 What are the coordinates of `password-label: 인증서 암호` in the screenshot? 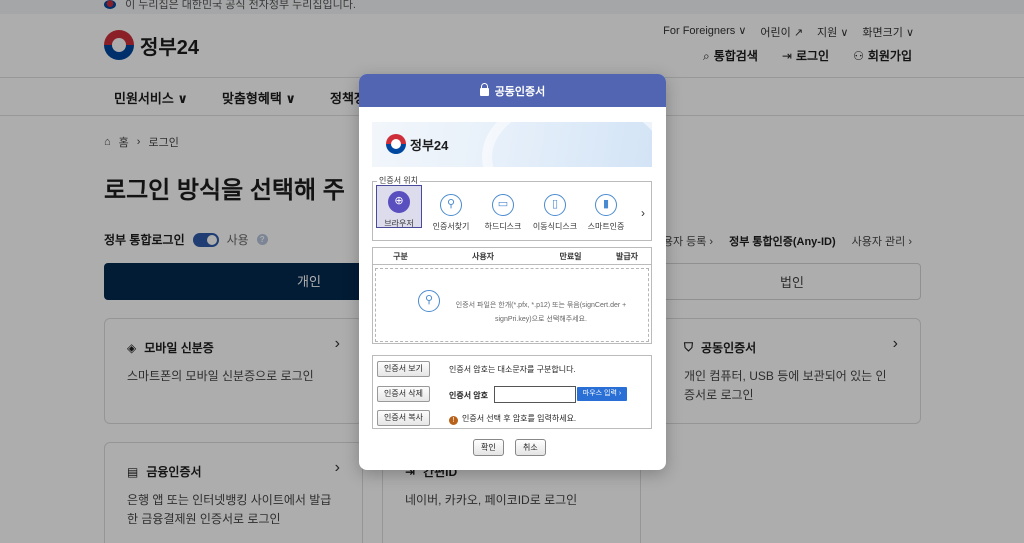 It's located at (469, 395).